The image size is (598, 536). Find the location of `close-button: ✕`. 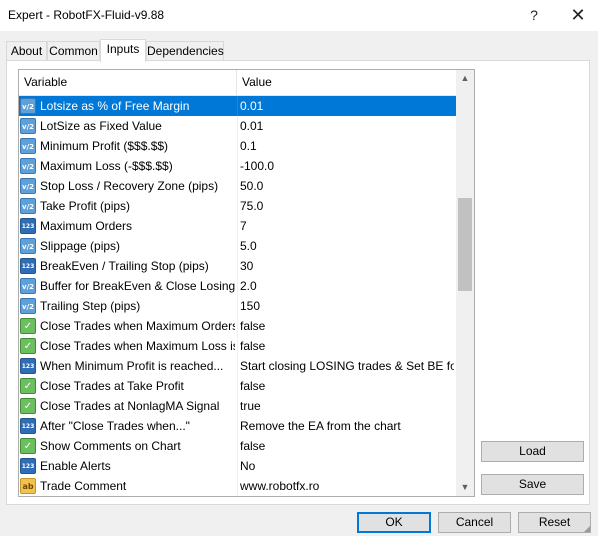

close-button: ✕ is located at coordinates (577, 15).